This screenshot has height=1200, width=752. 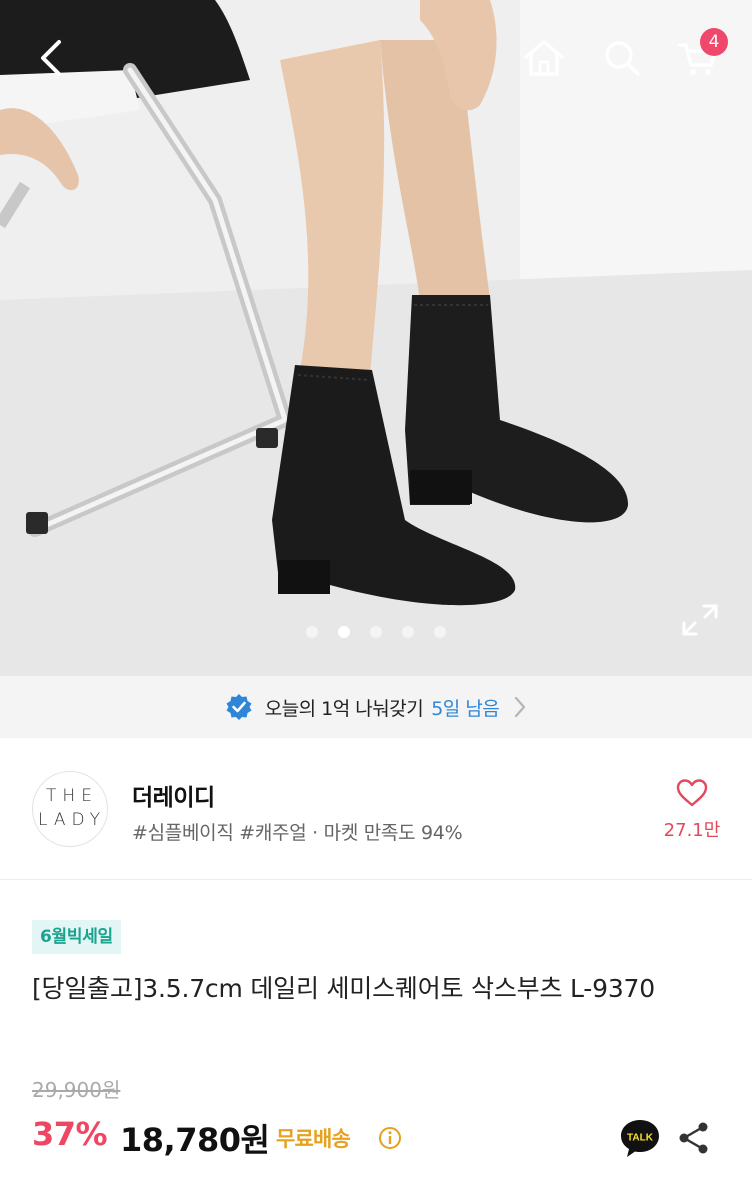 I want to click on search-icon, so click(x=622, y=58).